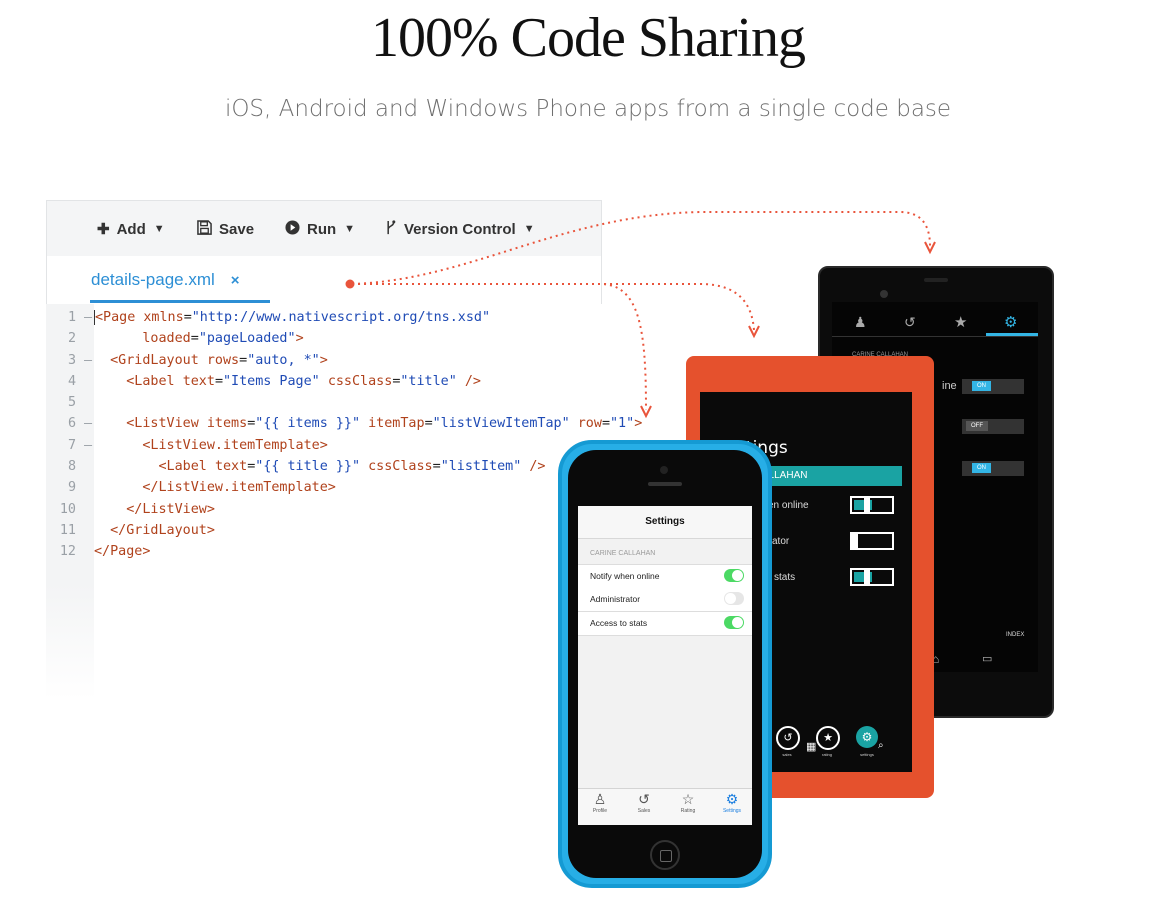  Describe the element at coordinates (71, 445) in the screenshot. I see `line-number: 7` at that location.